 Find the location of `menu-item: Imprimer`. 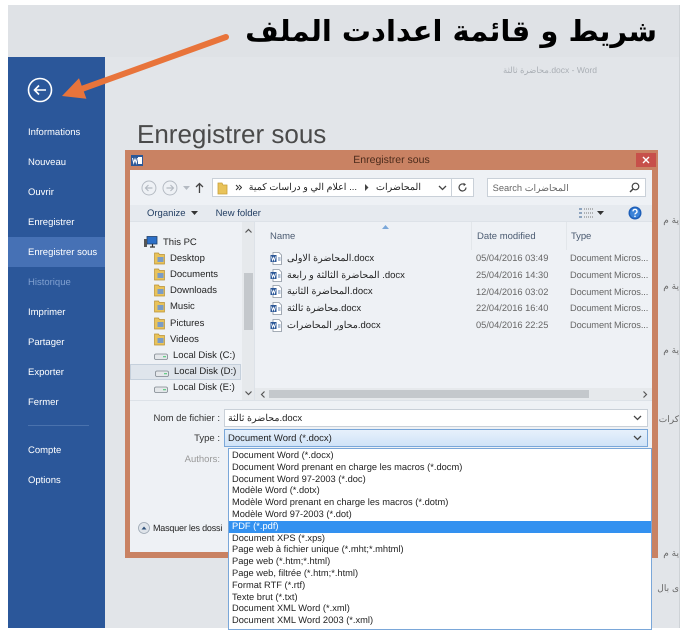

menu-item: Imprimer is located at coordinates (56, 312).